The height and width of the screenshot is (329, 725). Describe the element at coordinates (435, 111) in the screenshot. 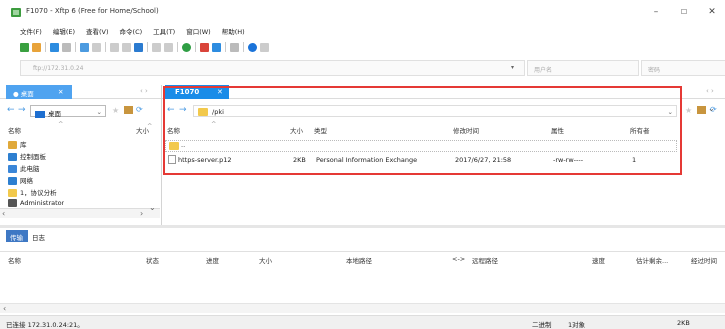

I see `remote-path-input: /pki ⌄` at that location.